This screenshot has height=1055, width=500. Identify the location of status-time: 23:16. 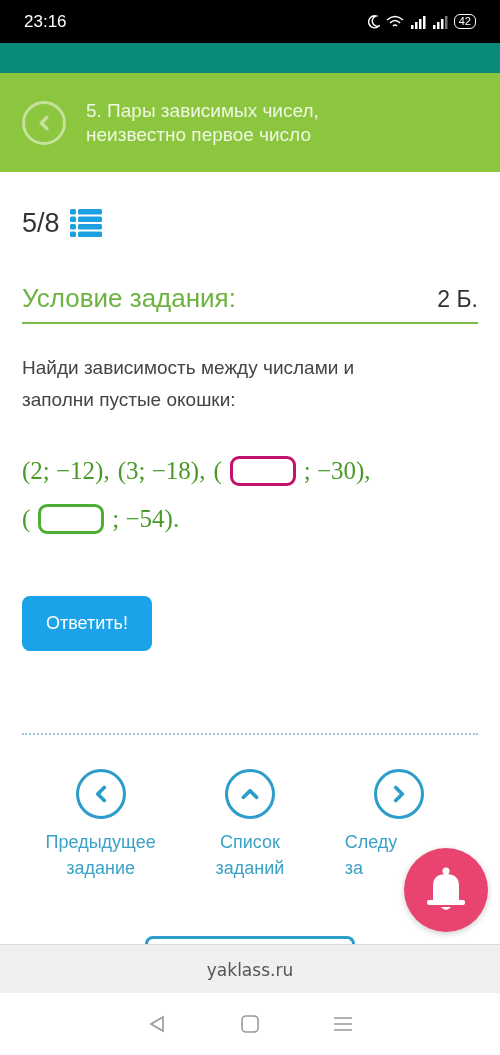
(45, 21).